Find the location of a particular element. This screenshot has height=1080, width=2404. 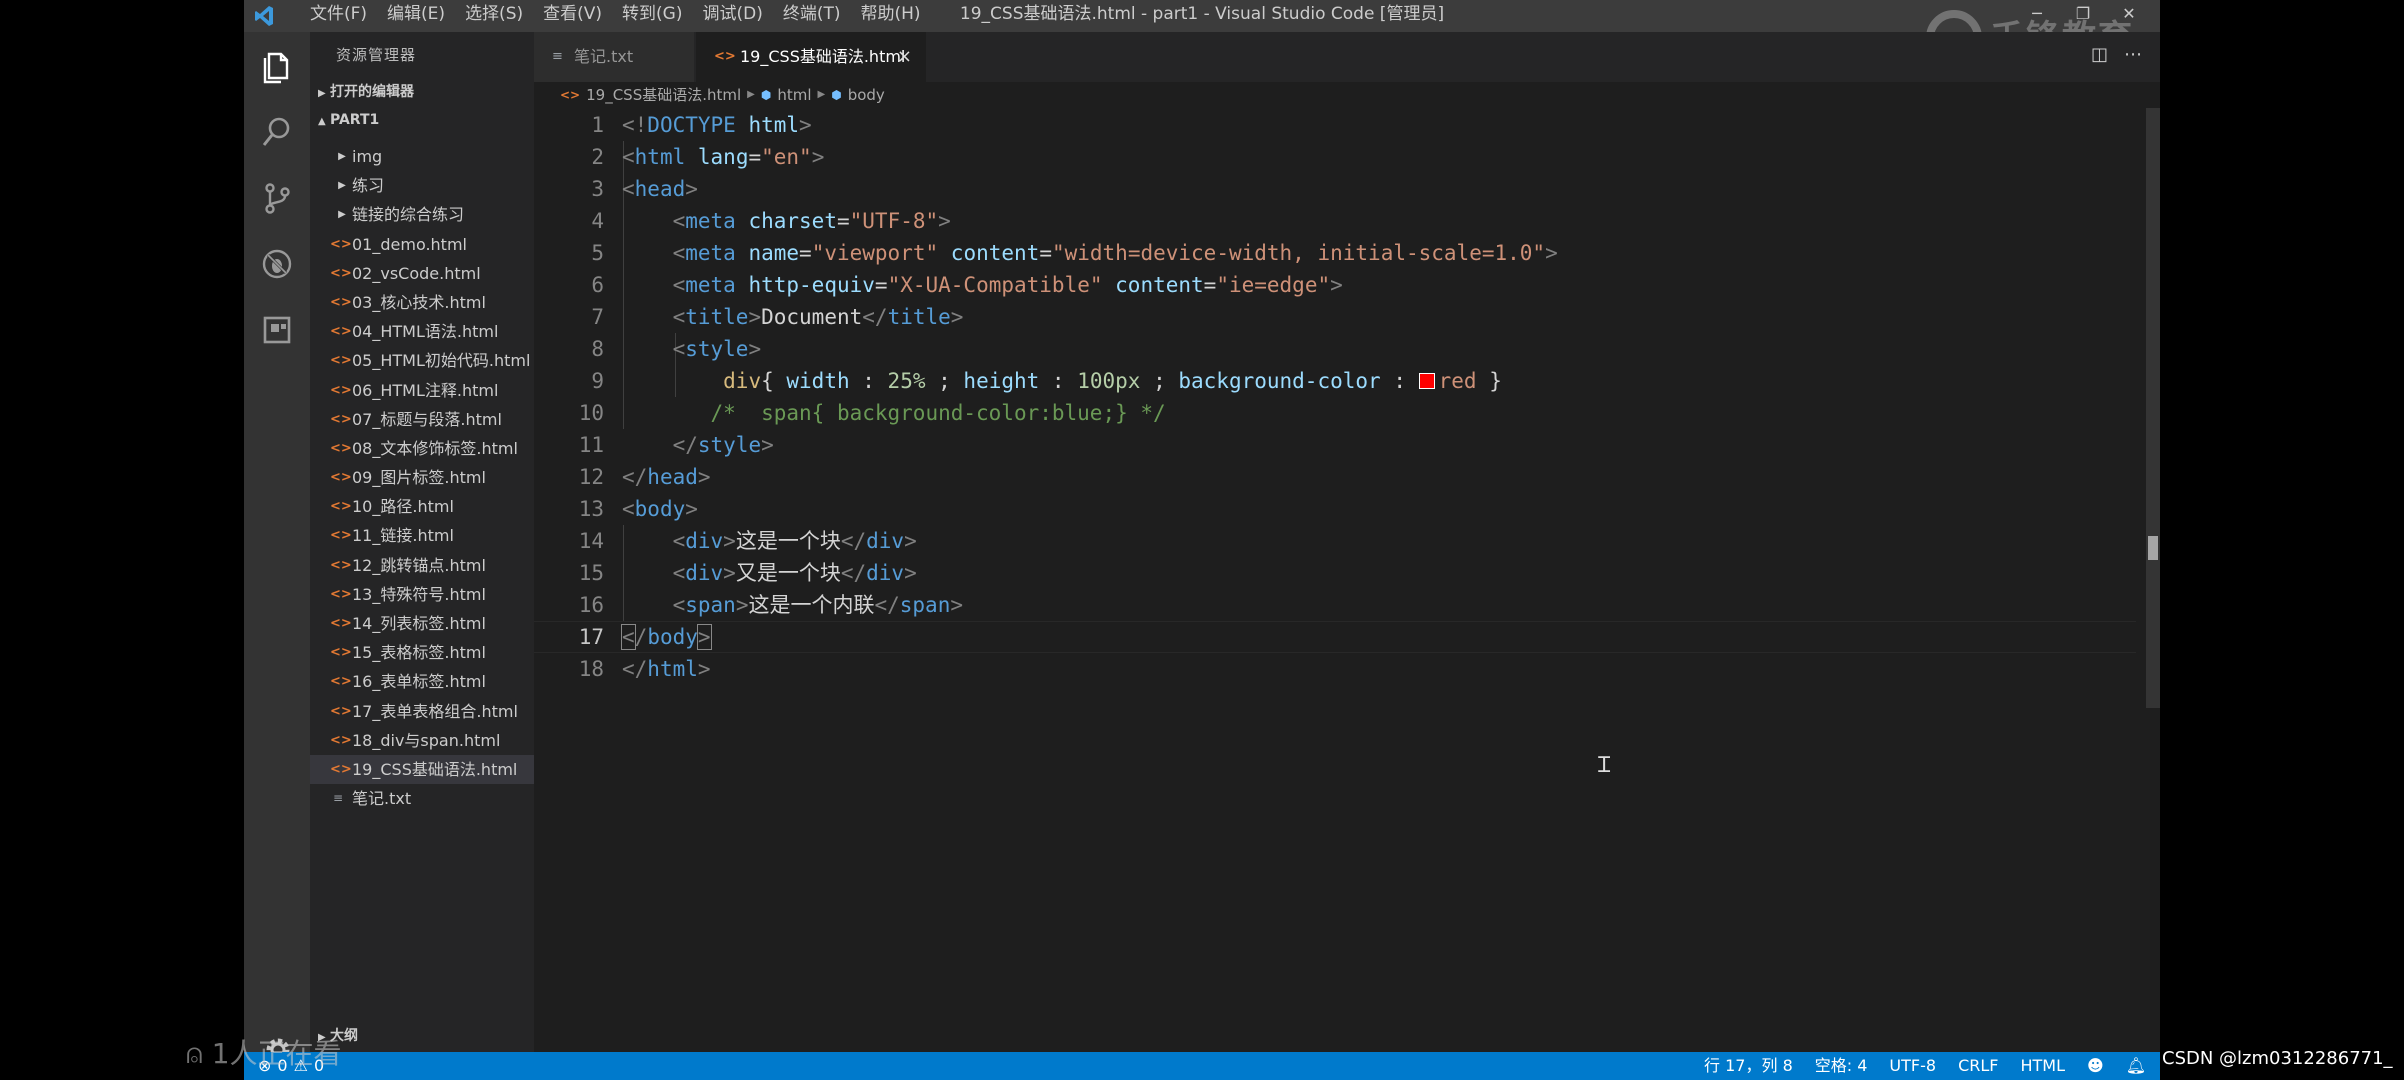

activity-bar is located at coordinates (277, 547).